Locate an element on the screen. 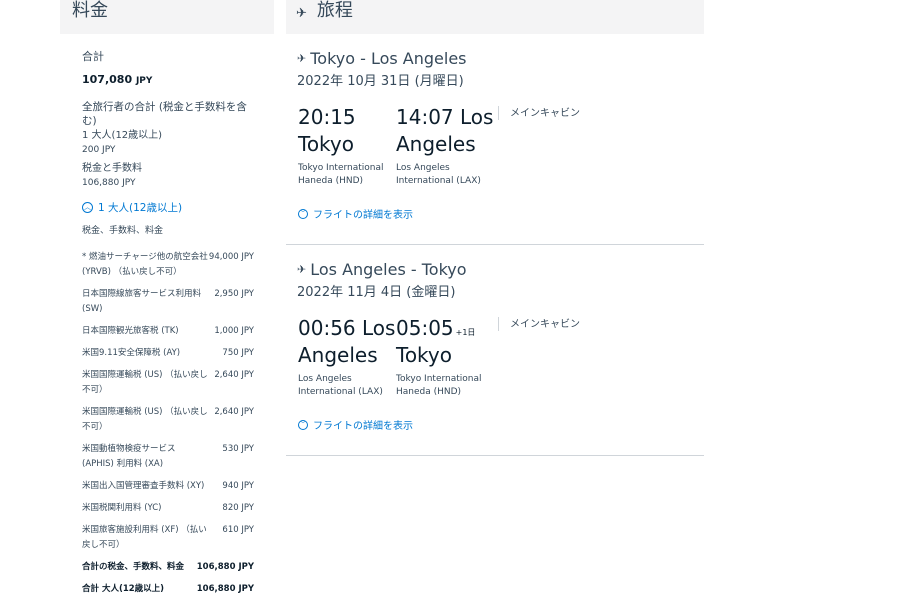 This screenshot has height=600, width=900. day-offset-badge: +1日 is located at coordinates (465, 332).